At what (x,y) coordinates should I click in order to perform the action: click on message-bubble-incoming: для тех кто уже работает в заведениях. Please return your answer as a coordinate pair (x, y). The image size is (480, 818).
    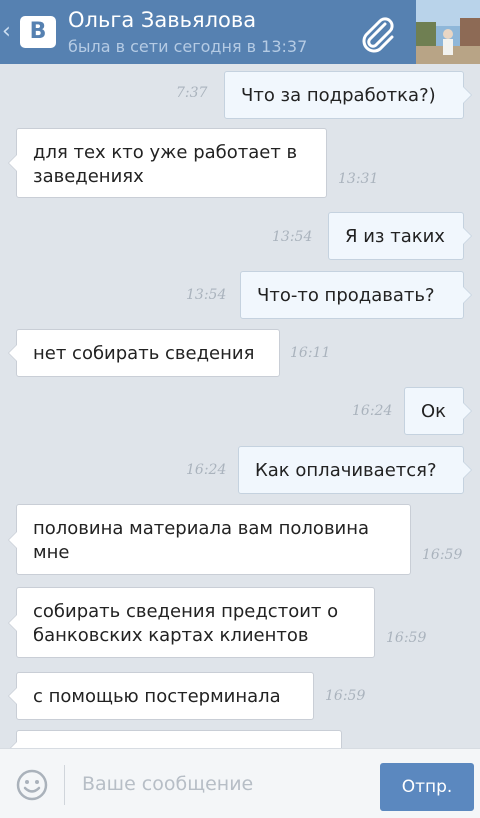
    Looking at the image, I should click on (167, 163).